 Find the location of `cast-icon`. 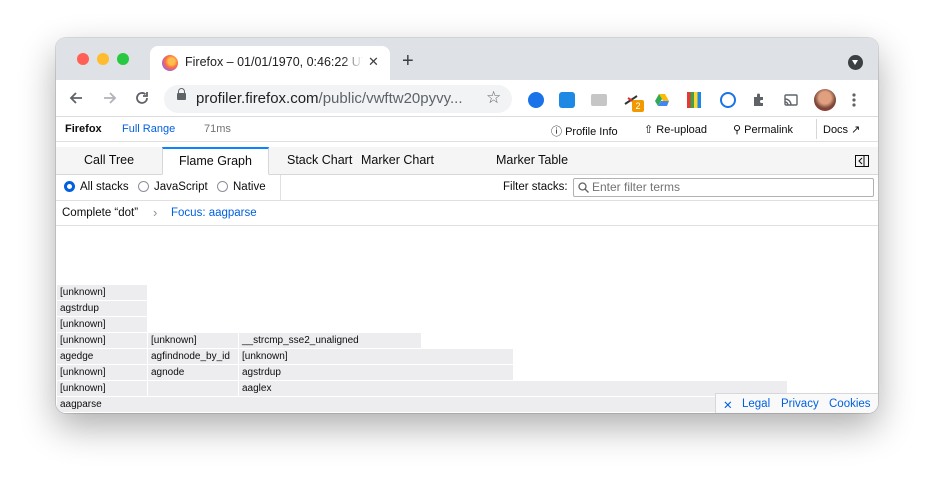

cast-icon is located at coordinates (791, 100).